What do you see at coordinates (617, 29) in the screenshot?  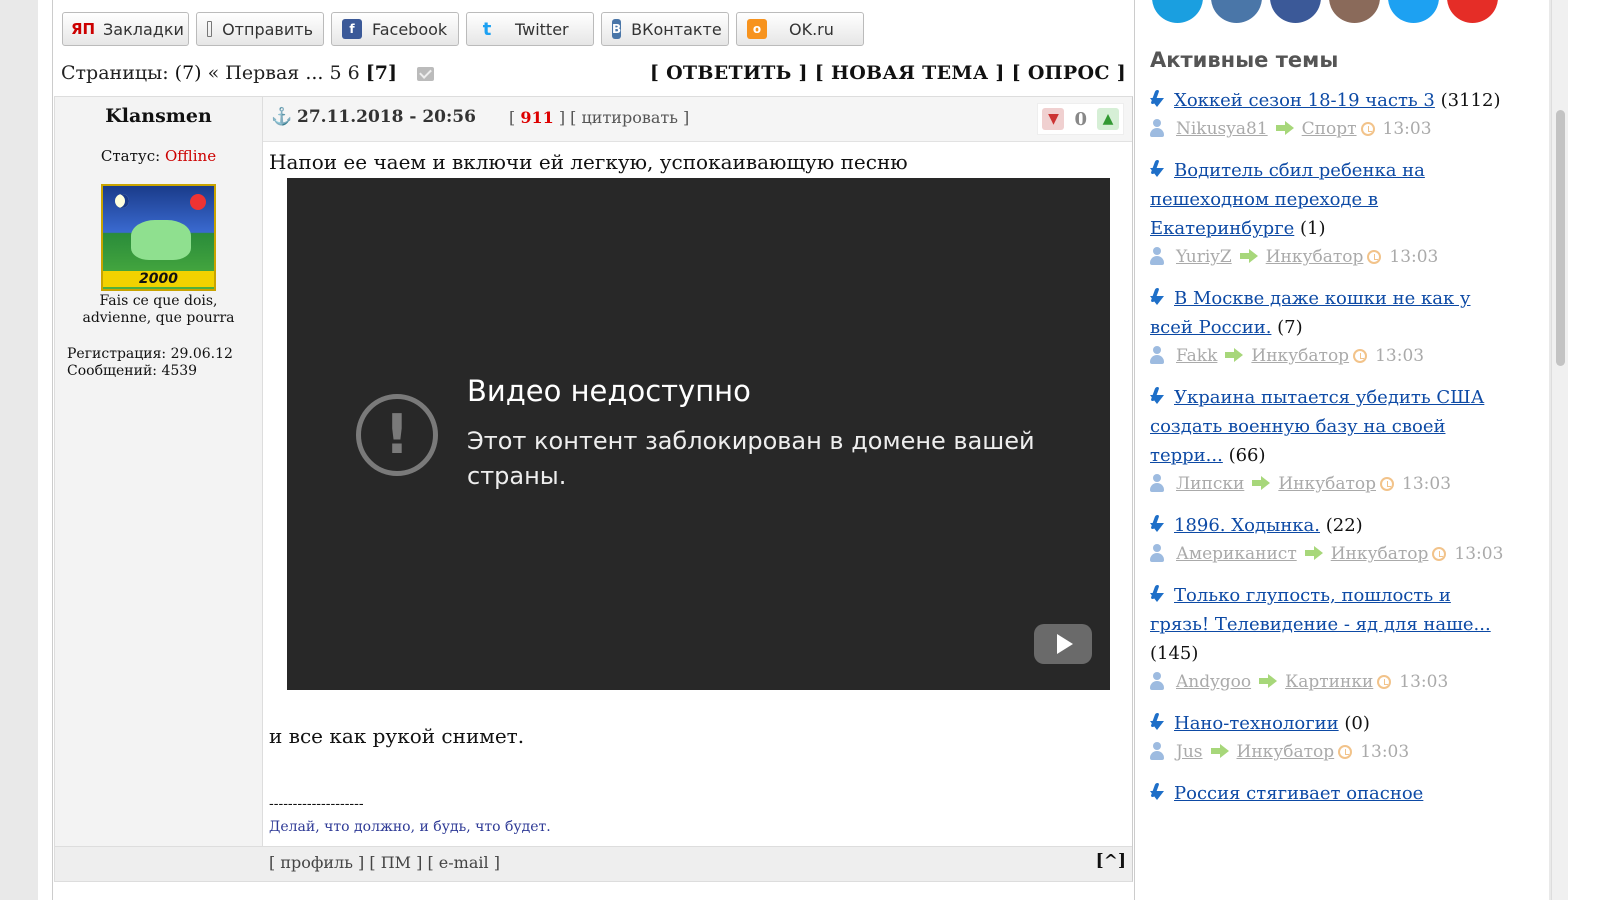 I see `vk-icon: В` at bounding box center [617, 29].